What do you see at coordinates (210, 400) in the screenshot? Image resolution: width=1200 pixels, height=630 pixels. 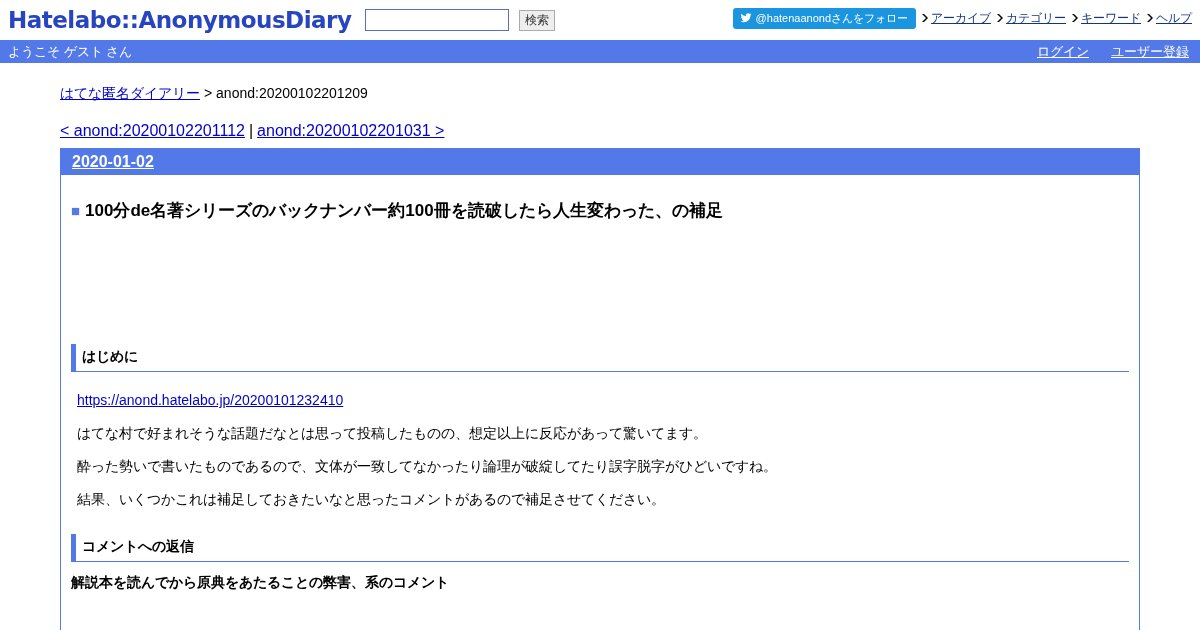 I see `entry-link: https://anond.hatelabo.jp/20200101232410` at bounding box center [210, 400].